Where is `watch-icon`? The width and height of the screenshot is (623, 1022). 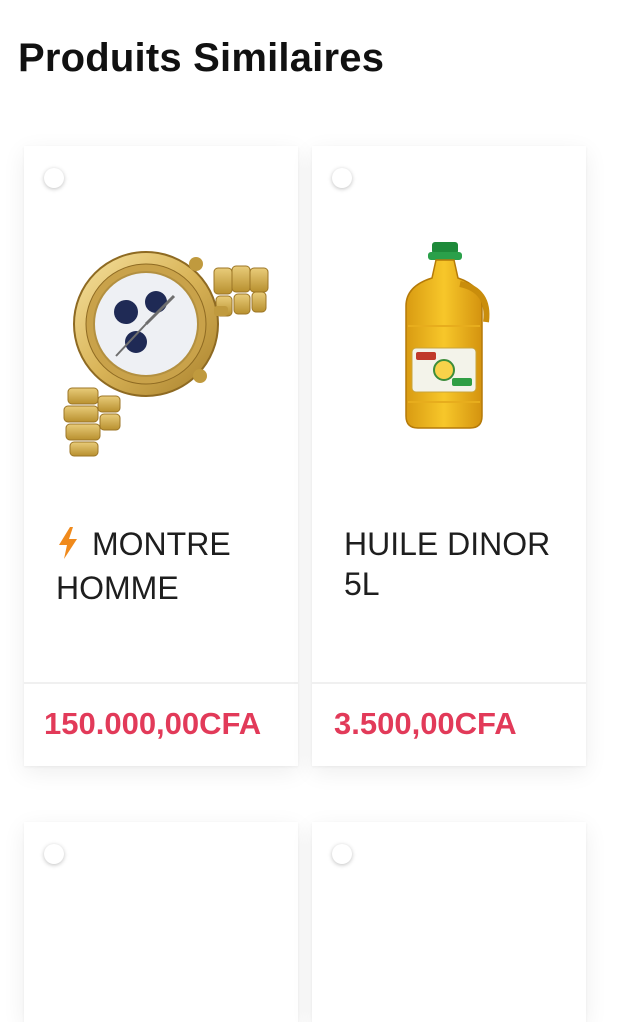 watch-icon is located at coordinates (166, 354).